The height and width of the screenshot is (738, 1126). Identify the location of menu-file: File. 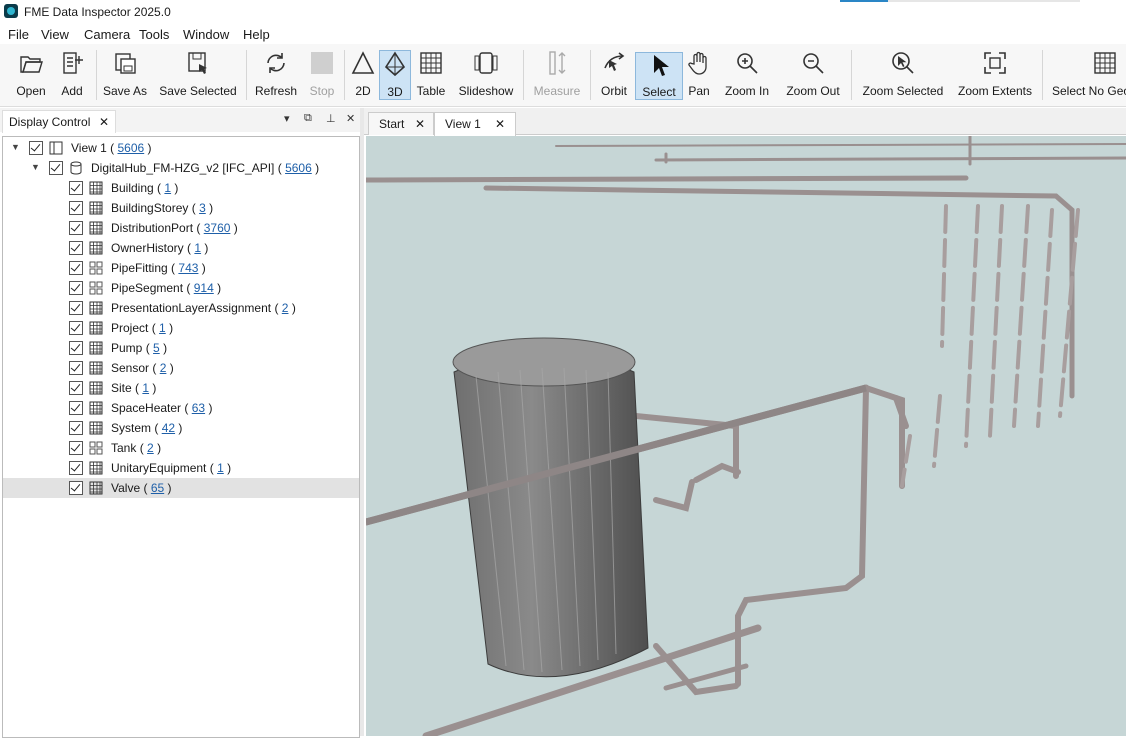
(18, 34).